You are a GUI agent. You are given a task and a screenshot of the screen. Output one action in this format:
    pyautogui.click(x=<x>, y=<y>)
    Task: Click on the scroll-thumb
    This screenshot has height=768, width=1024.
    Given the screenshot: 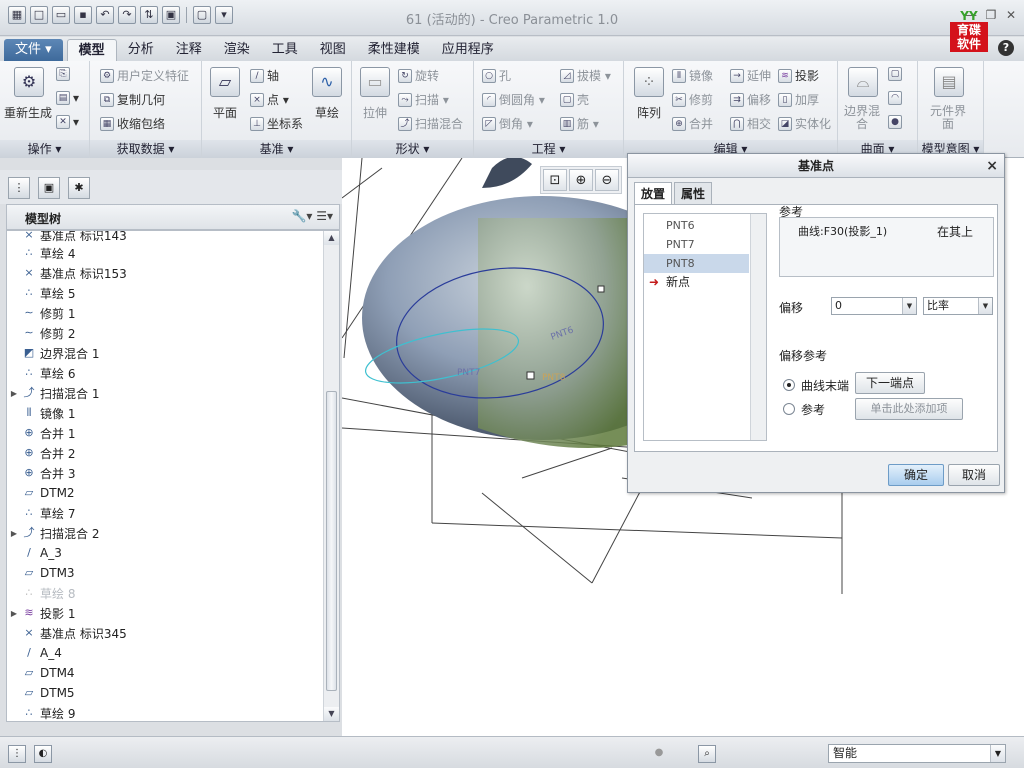 What is the action you would take?
    pyautogui.click(x=331, y=541)
    